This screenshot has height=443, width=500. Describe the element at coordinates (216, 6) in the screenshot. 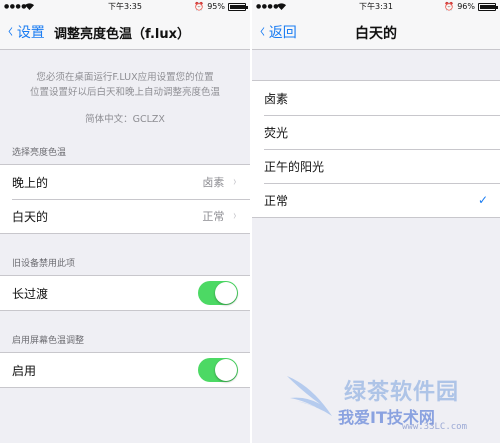

I see `battery-percent: 95%` at that location.